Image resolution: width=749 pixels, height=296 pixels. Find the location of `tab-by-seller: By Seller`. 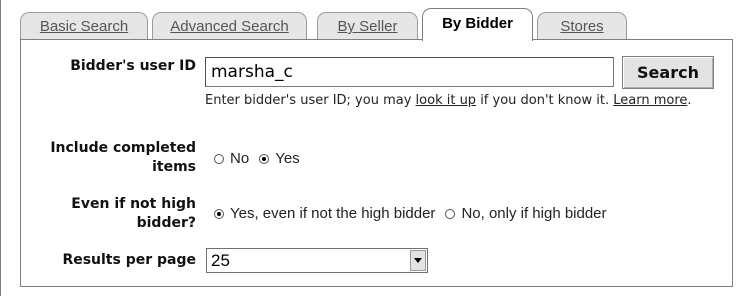

tab-by-seller: By Seller is located at coordinates (367, 25).